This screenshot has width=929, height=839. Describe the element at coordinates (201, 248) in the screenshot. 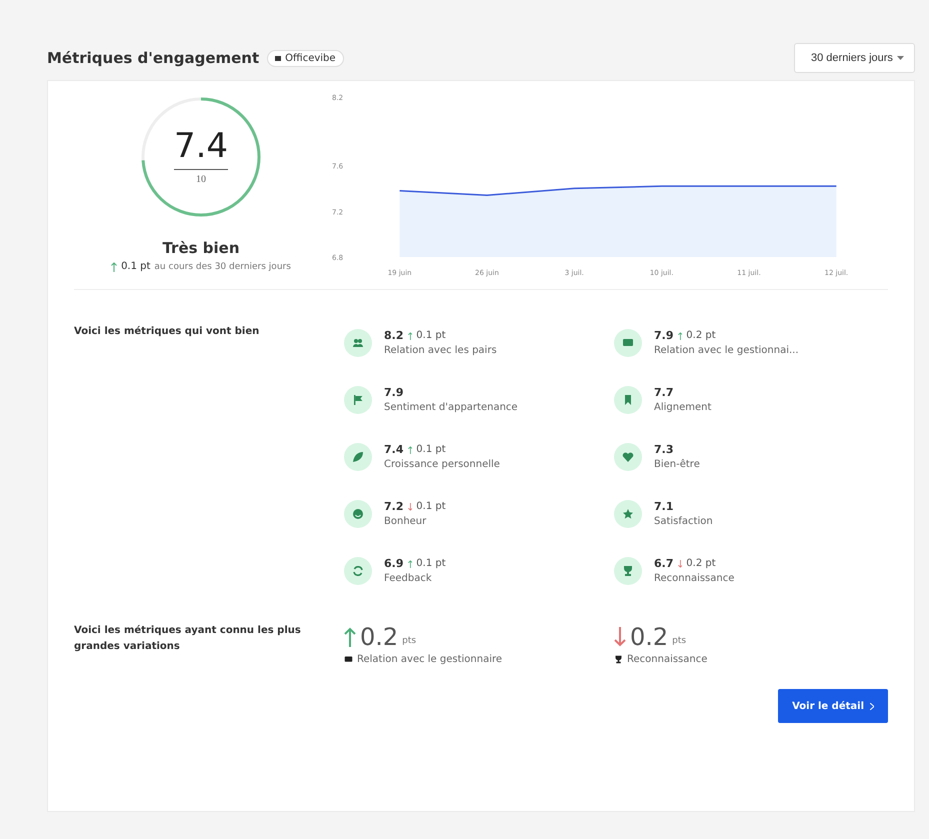

I see `rating-label: Très bien` at that location.